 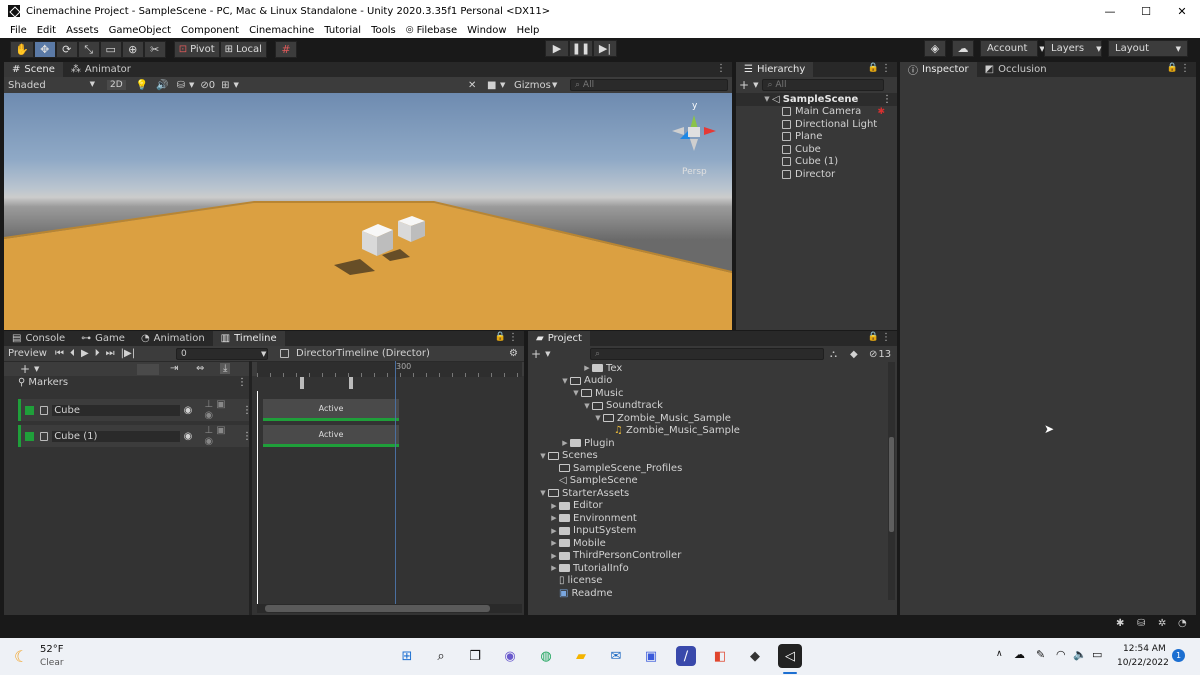 What do you see at coordinates (581, 48) in the screenshot?
I see `pause-button: ❚❚` at bounding box center [581, 48].